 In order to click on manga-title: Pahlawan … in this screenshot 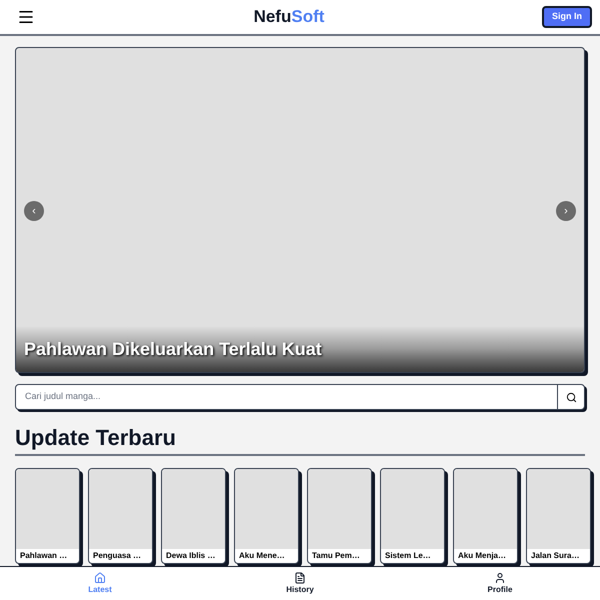, I will do `click(43, 556)`.